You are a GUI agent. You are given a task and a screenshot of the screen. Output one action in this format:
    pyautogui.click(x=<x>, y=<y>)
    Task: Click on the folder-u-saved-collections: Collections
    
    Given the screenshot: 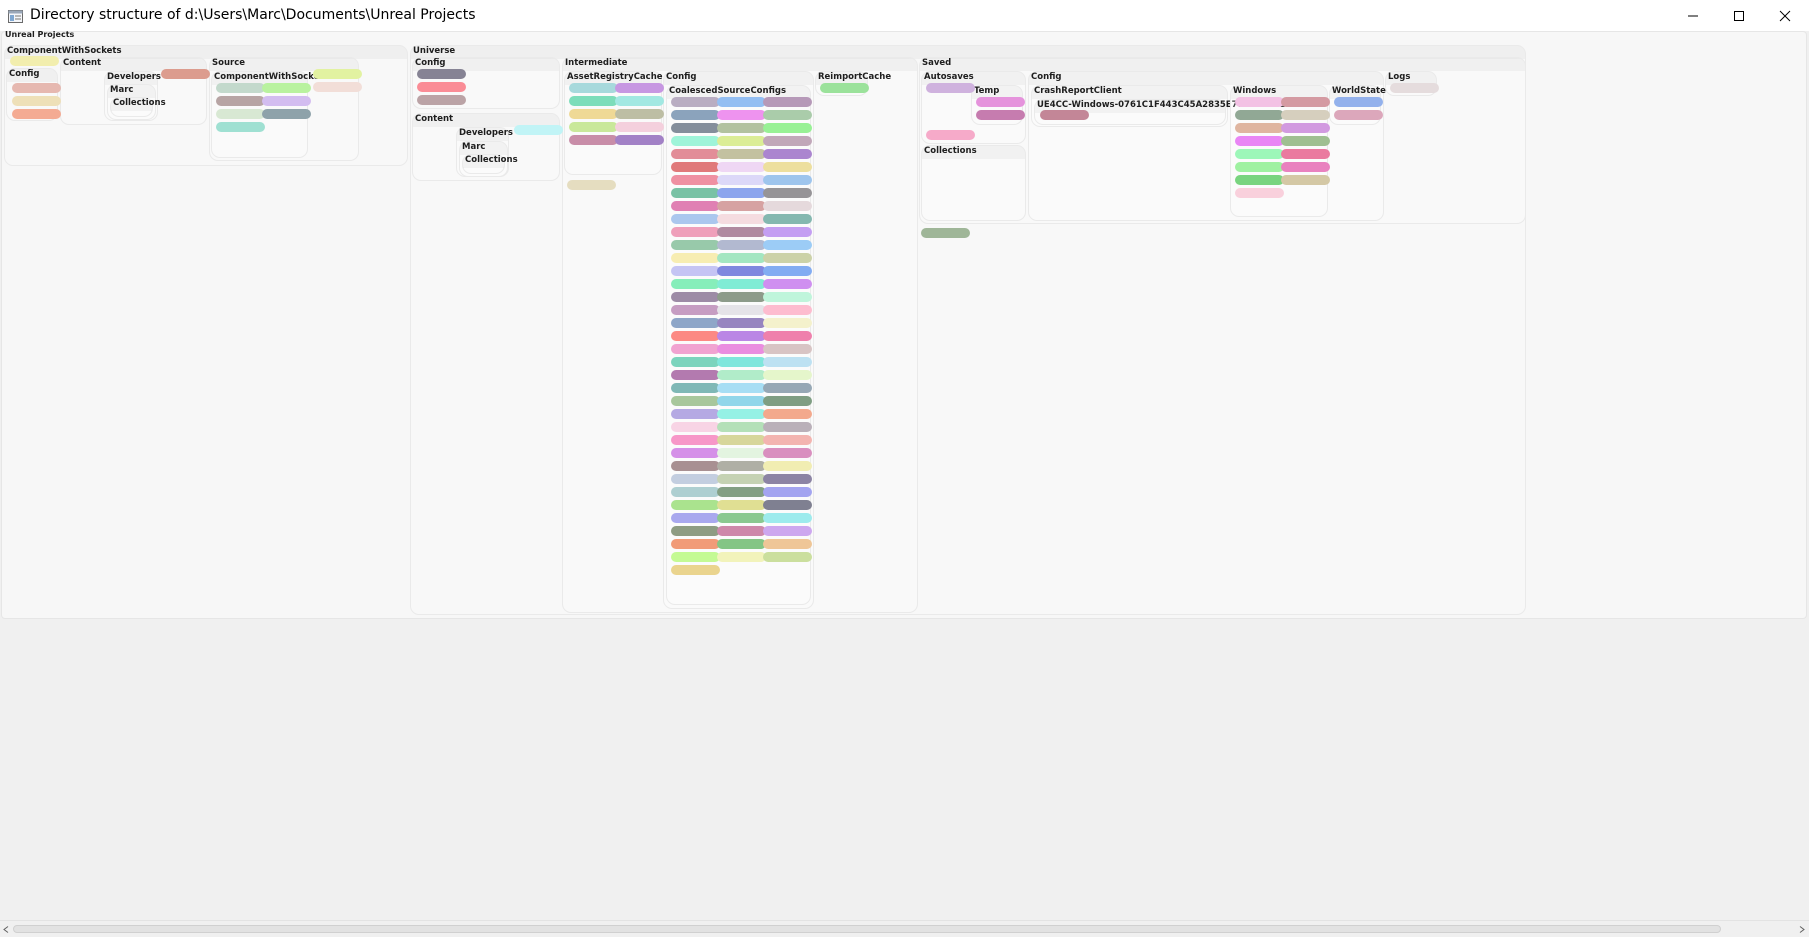 What is the action you would take?
    pyautogui.click(x=973, y=183)
    